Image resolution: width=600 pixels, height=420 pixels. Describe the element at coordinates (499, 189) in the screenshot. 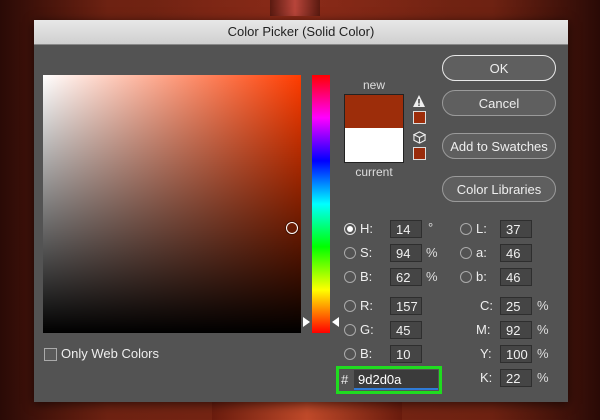

I see `color-libraries-button: Color Libraries` at that location.